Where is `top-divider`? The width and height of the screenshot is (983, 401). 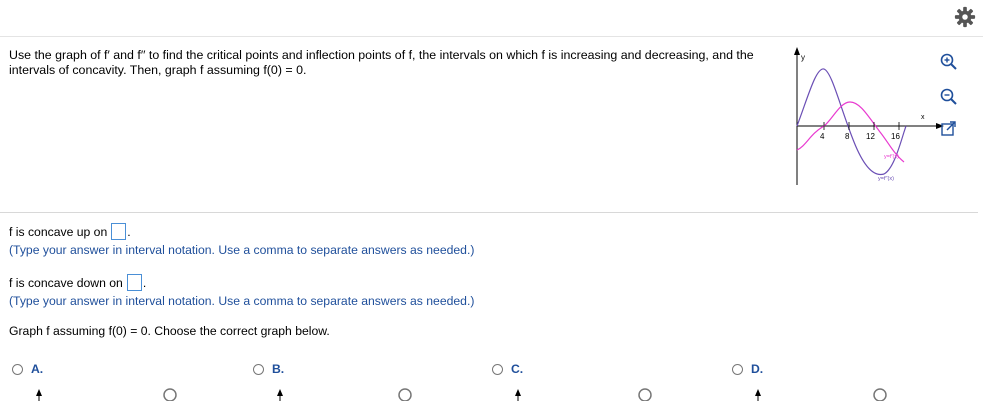
top-divider is located at coordinates (491, 36).